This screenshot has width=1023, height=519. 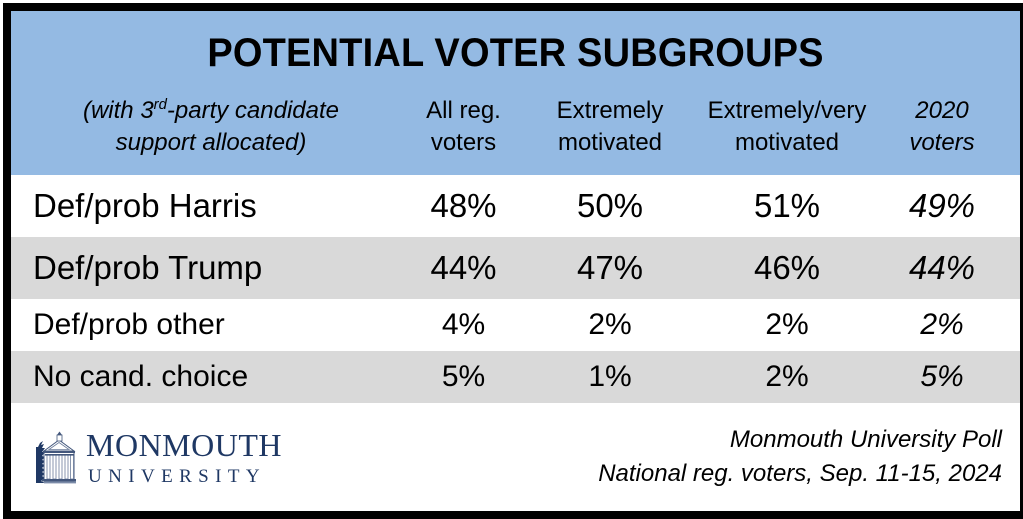 I want to click on row-value: 50%, so click(x=610, y=205).